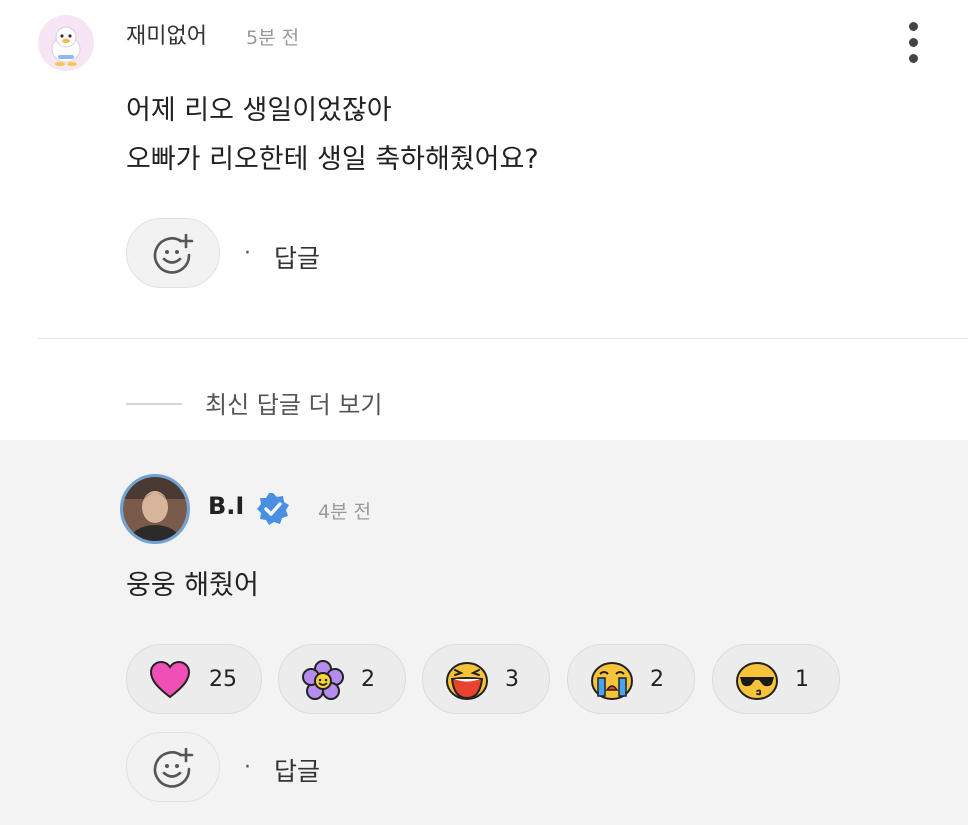 Image resolution: width=968 pixels, height=825 pixels. Describe the element at coordinates (914, 43) in the screenshot. I see `more-options-icon` at that location.